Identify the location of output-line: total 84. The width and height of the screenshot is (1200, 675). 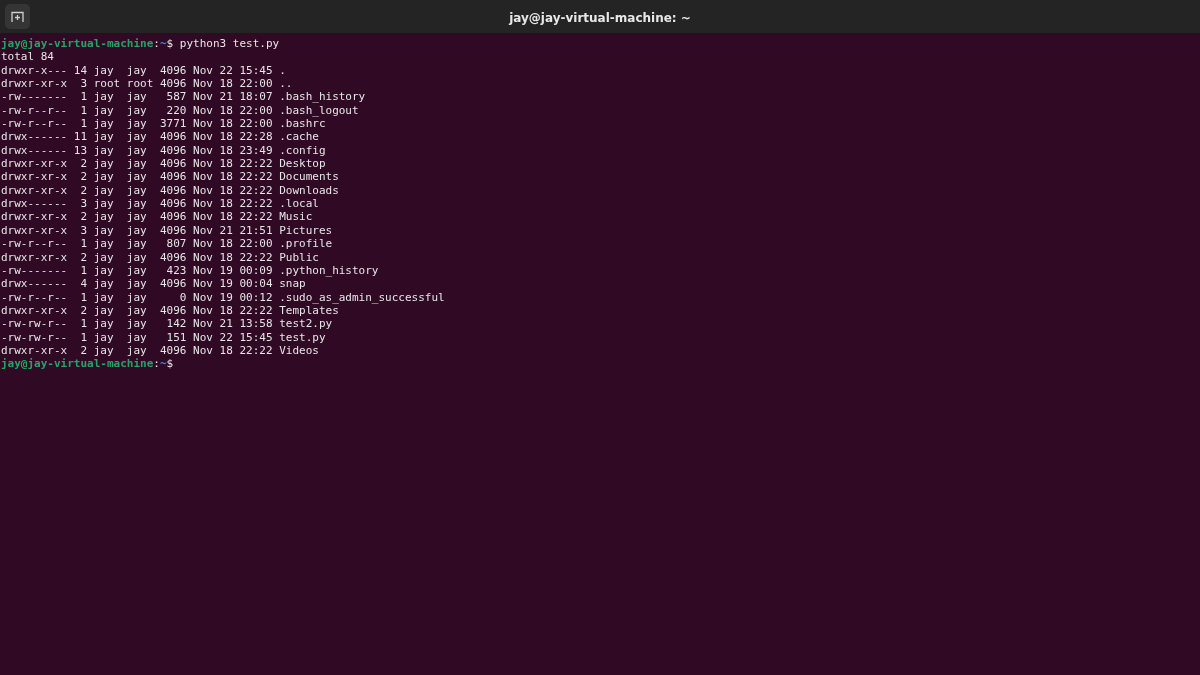
(27, 57).